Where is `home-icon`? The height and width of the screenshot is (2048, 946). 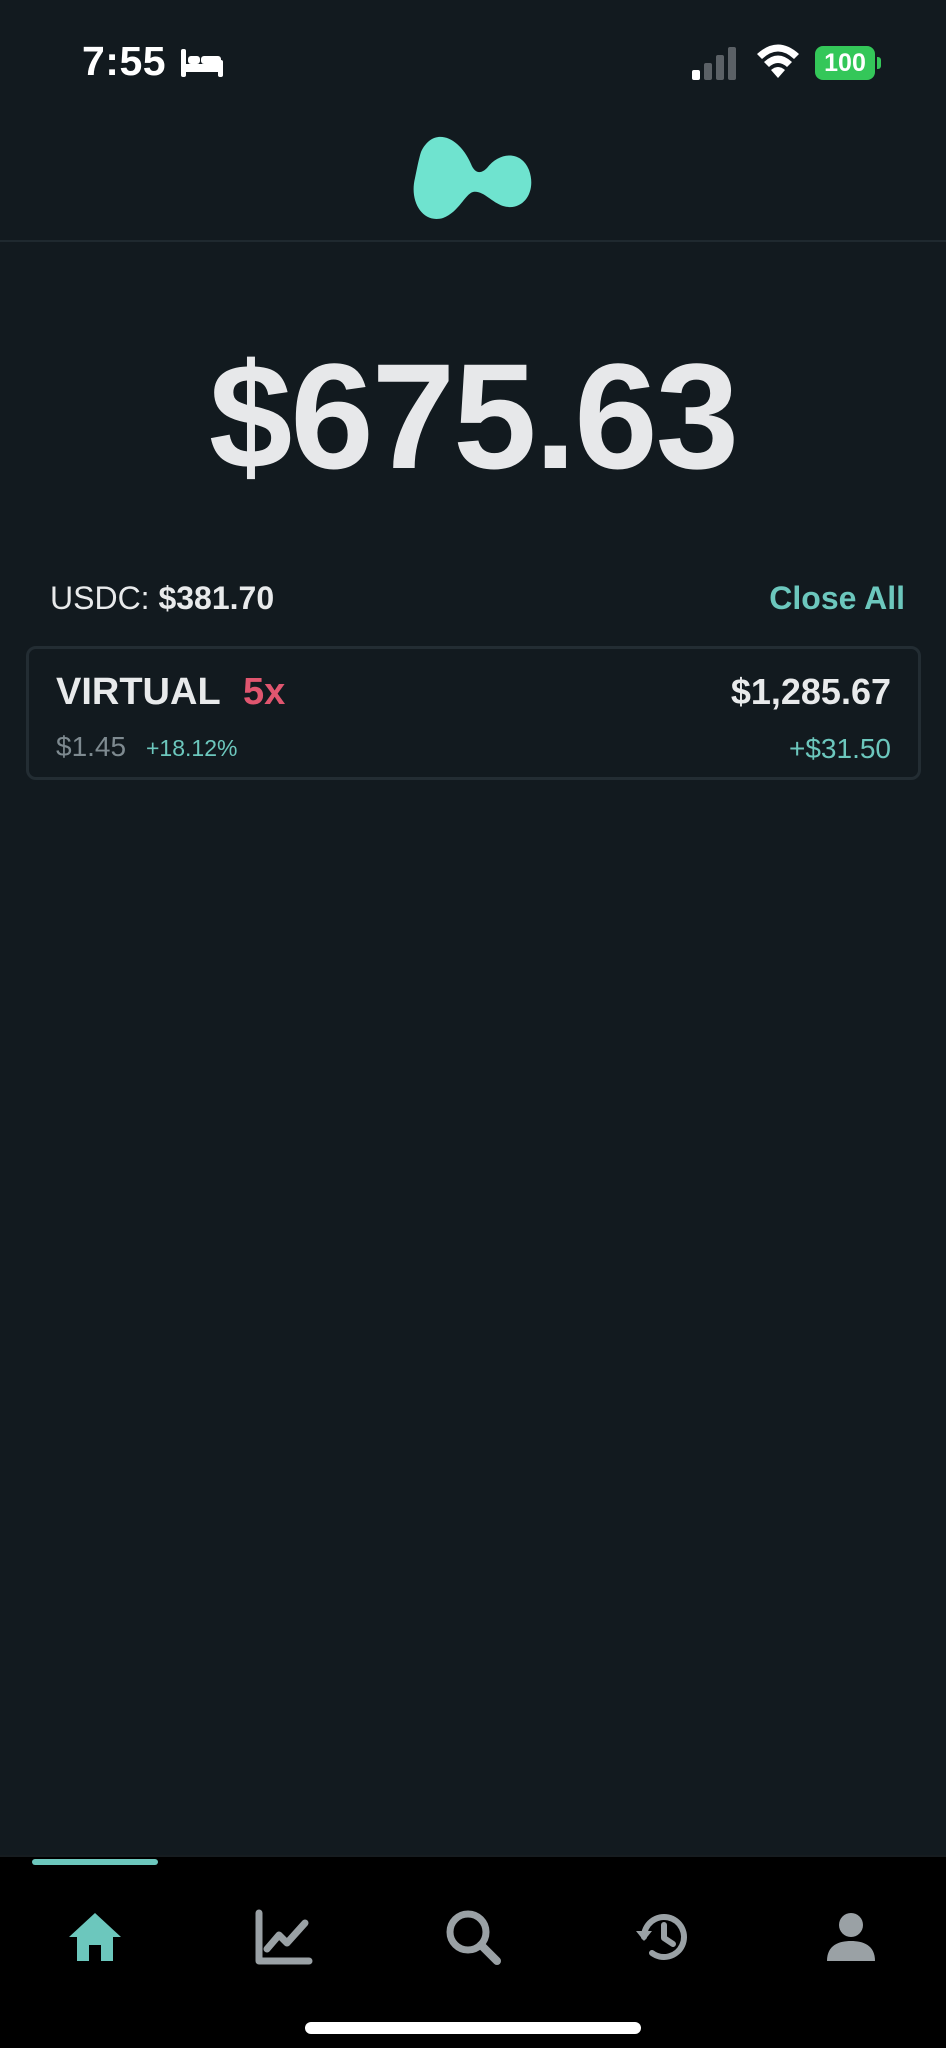
home-icon is located at coordinates (95, 1937).